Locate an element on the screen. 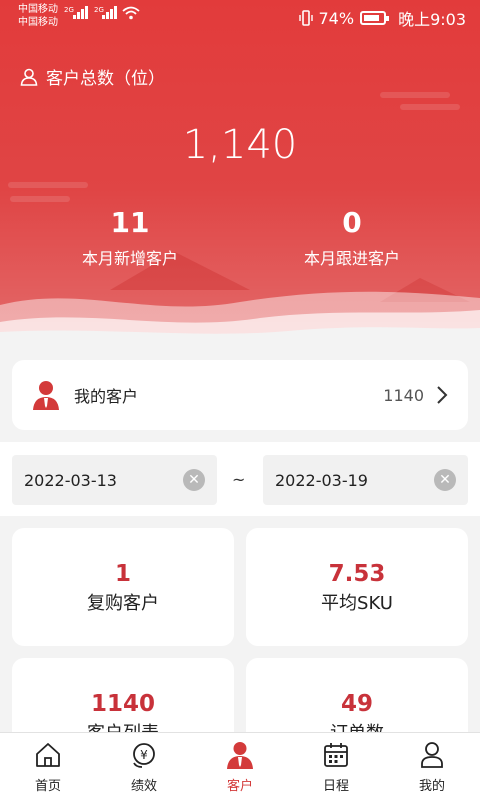  tab-profile: 我的 is located at coordinates (432, 766).